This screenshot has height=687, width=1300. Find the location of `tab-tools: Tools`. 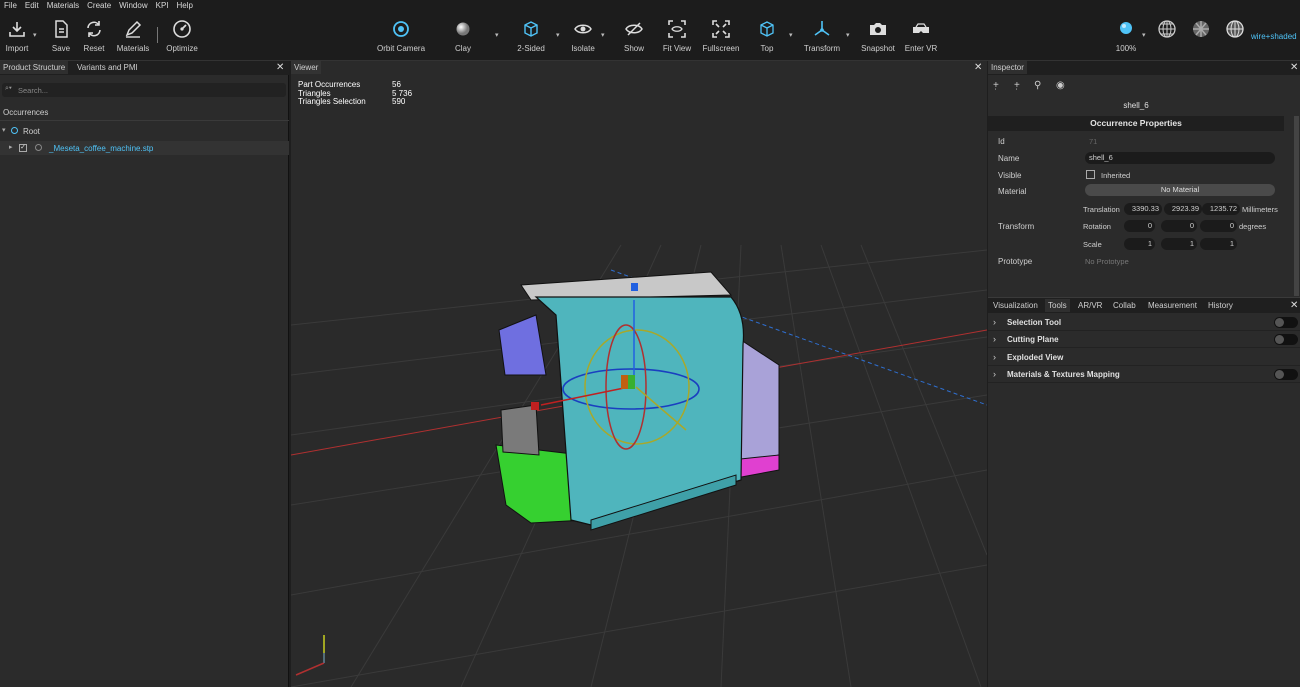

tab-tools: Tools is located at coordinates (1057, 305).